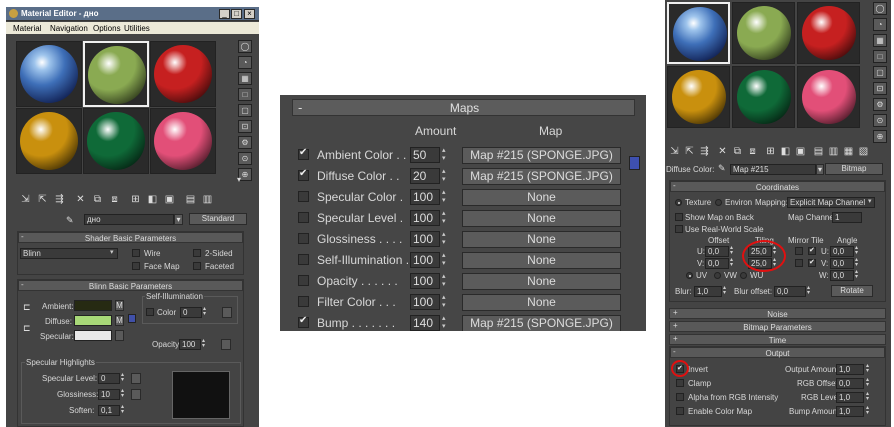 Image resolution: width=894 pixels, height=427 pixels. What do you see at coordinates (708, 291) in the screenshot?
I see `blur-value: 1,0` at bounding box center [708, 291].